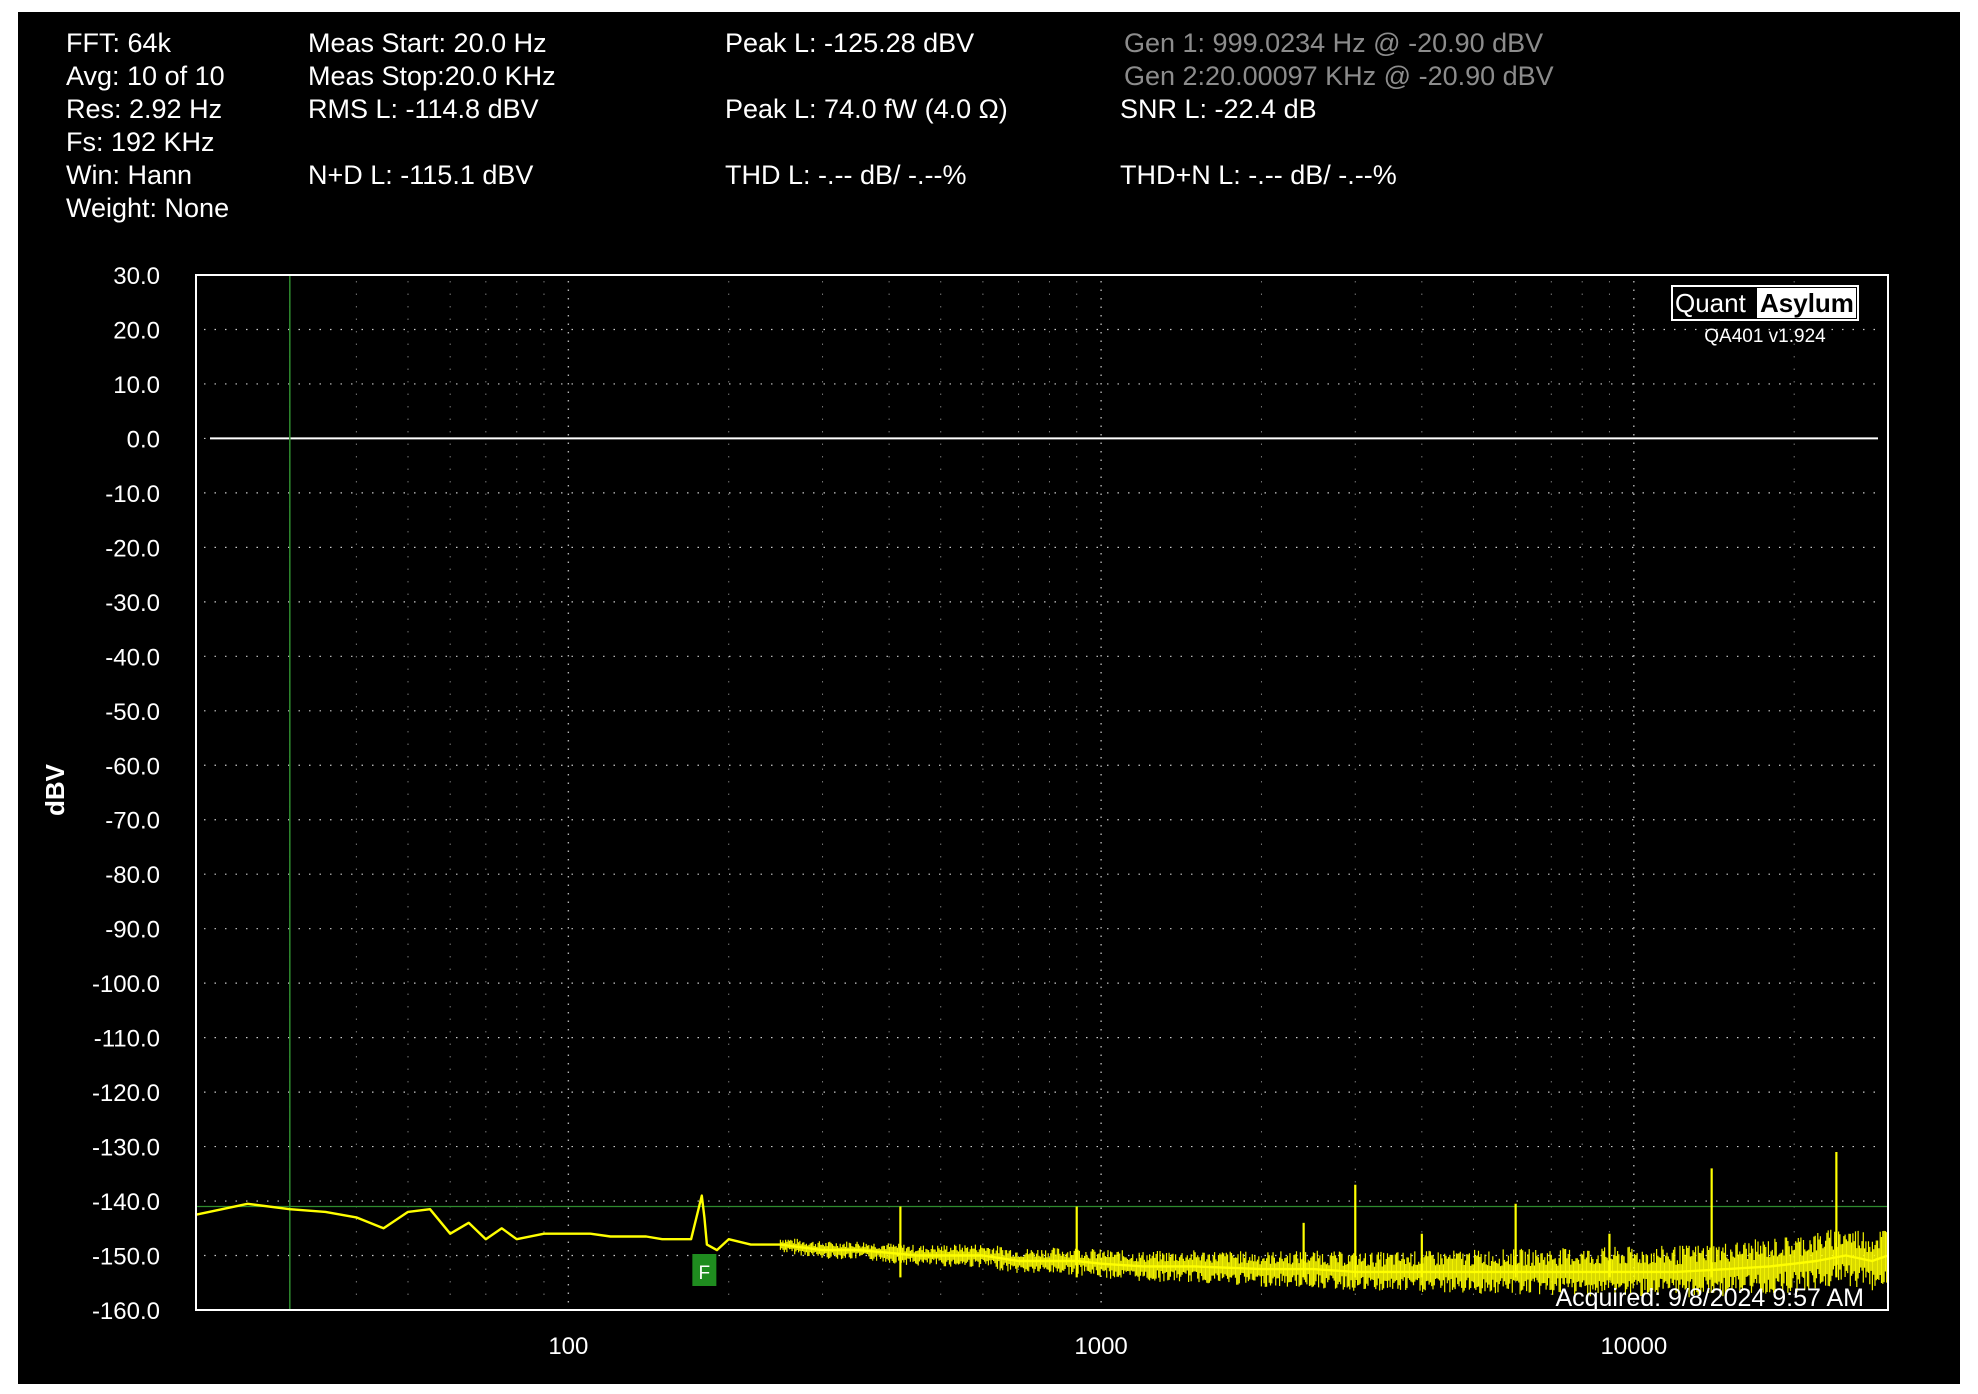  I want to click on y-tick-label: 20.0, so click(136, 330).